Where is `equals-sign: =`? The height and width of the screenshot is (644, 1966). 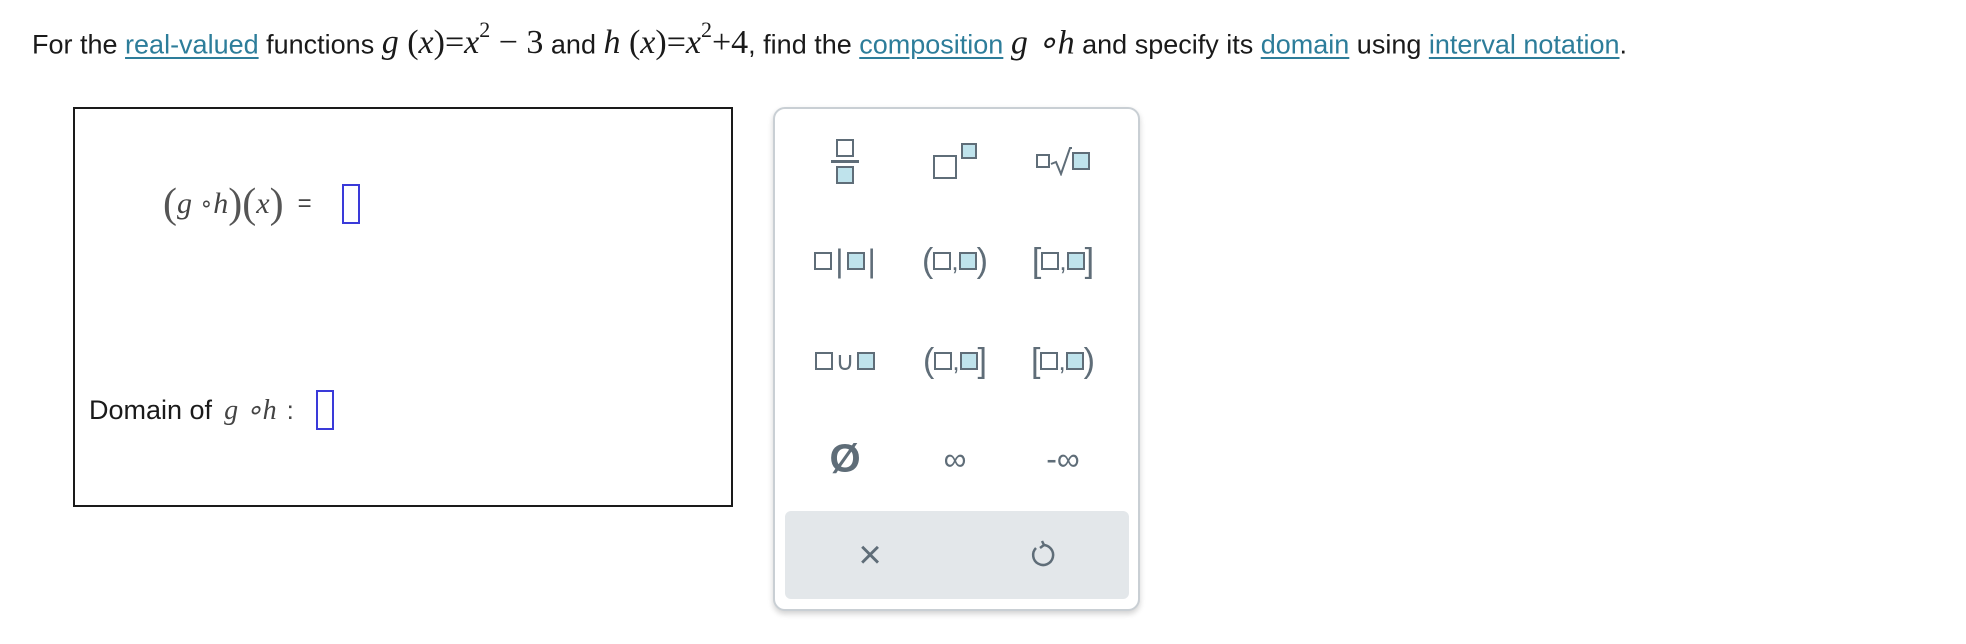
equals-sign: = is located at coordinates (304, 203).